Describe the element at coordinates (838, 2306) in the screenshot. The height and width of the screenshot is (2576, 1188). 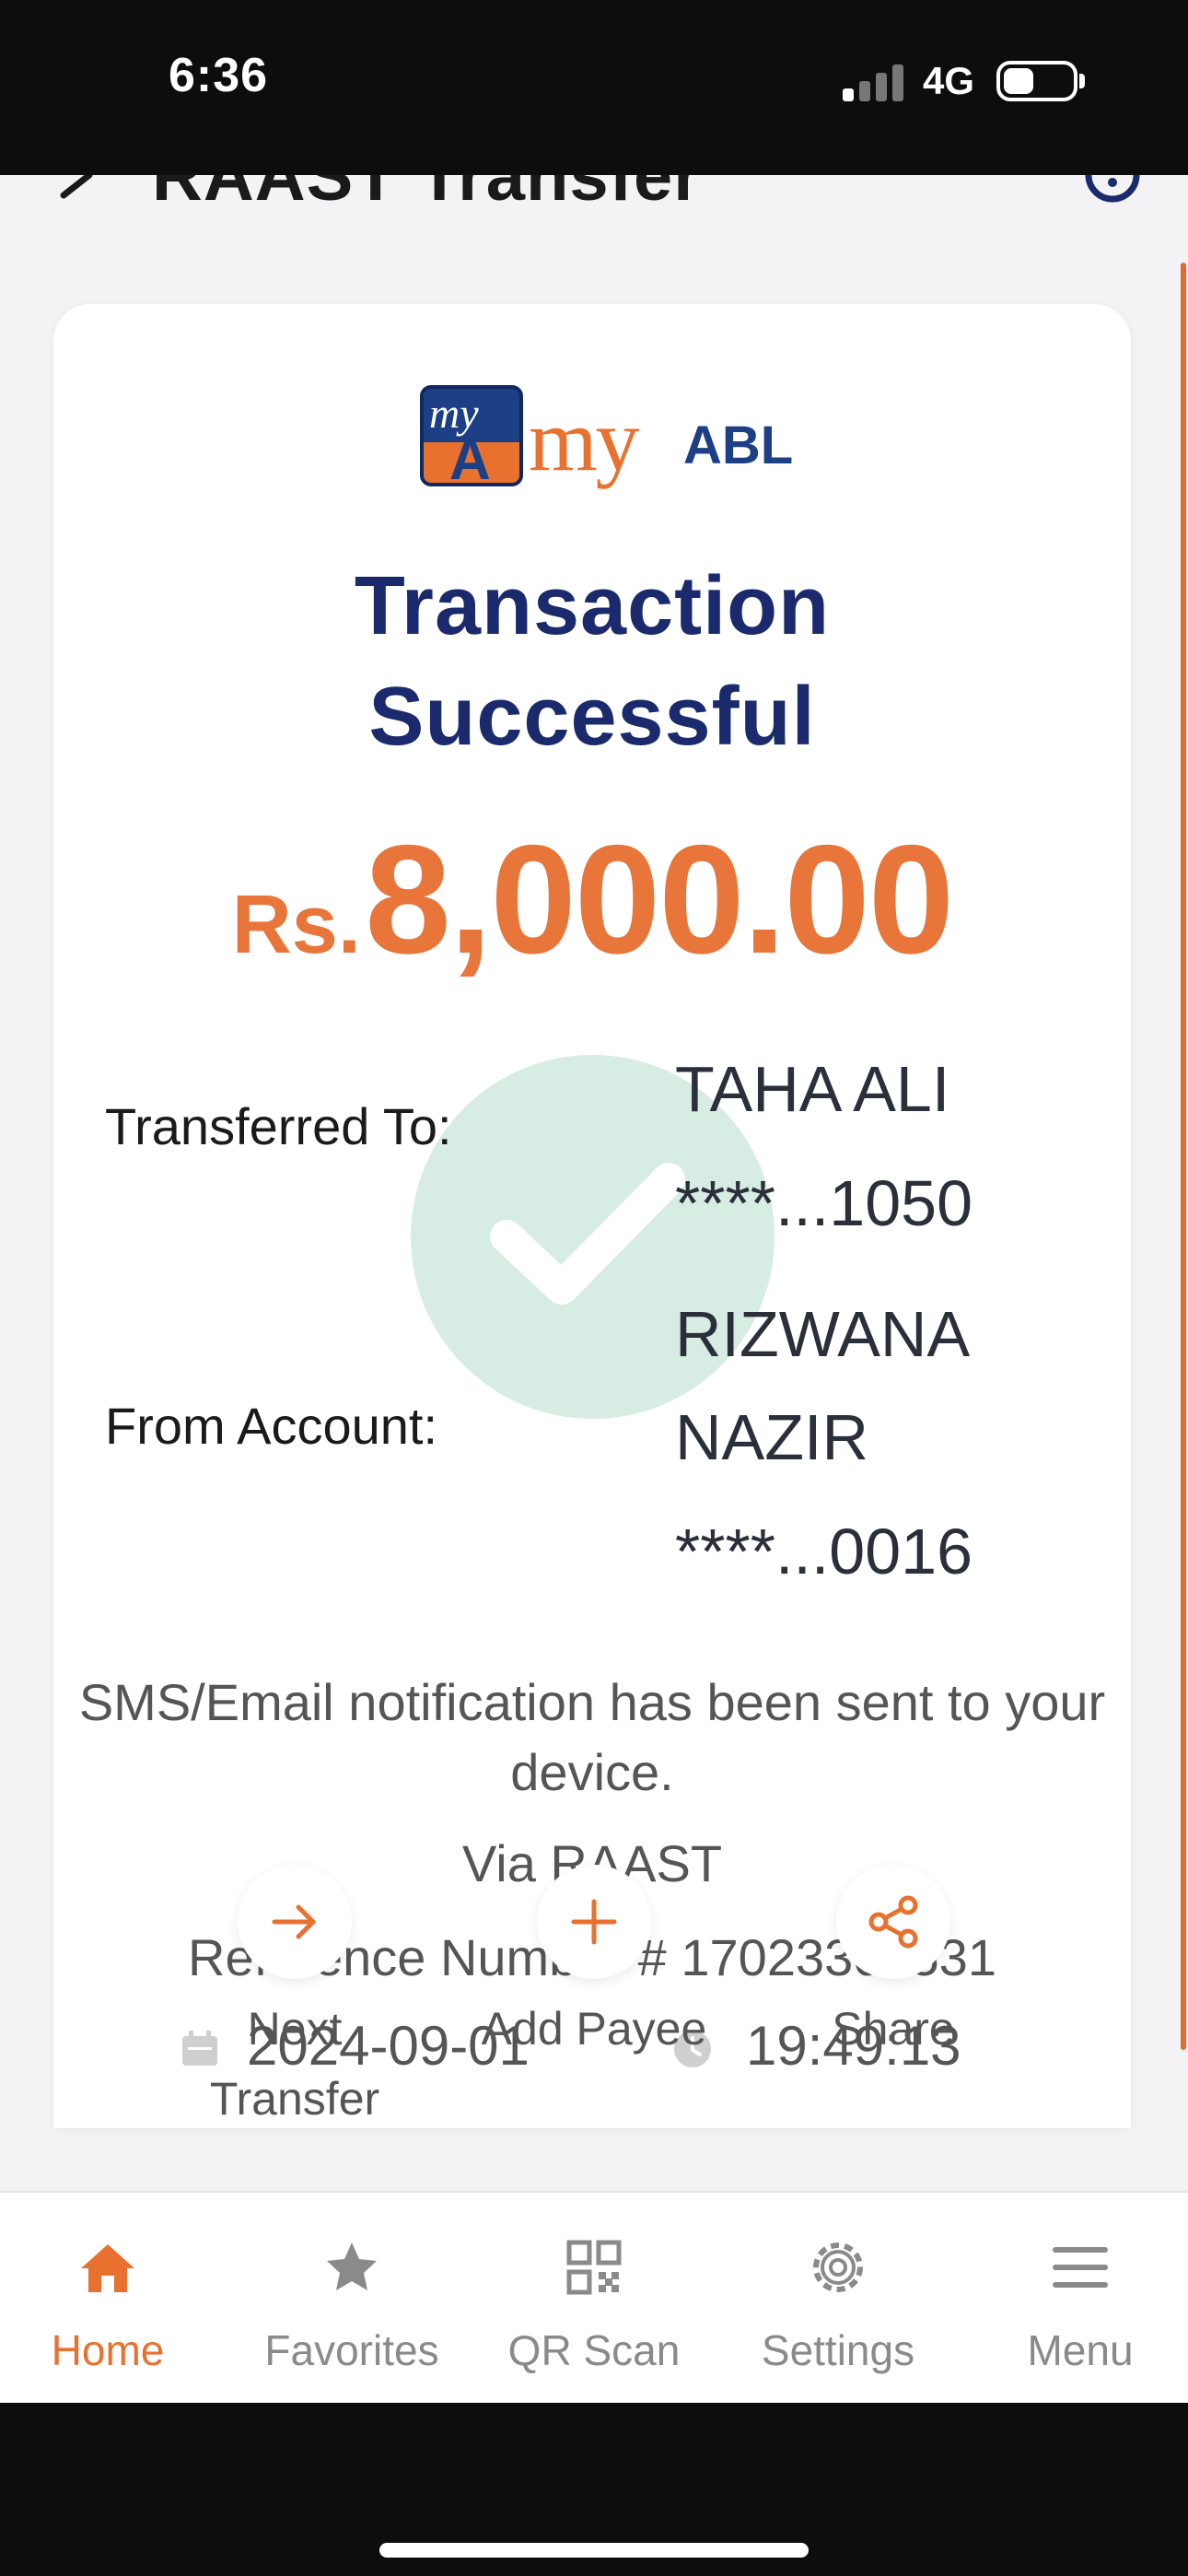
I see `nav-settings: Settings` at that location.